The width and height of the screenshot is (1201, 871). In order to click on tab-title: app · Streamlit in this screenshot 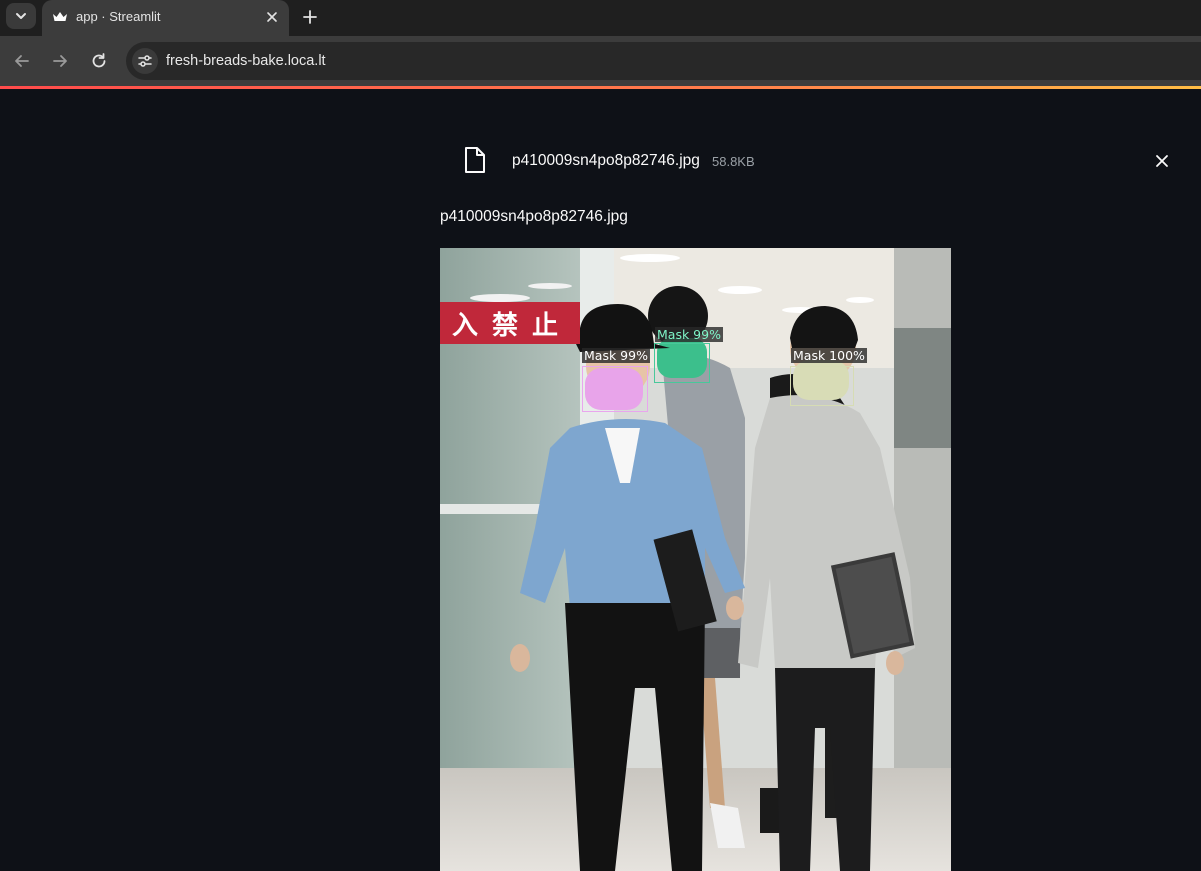, I will do `click(118, 16)`.